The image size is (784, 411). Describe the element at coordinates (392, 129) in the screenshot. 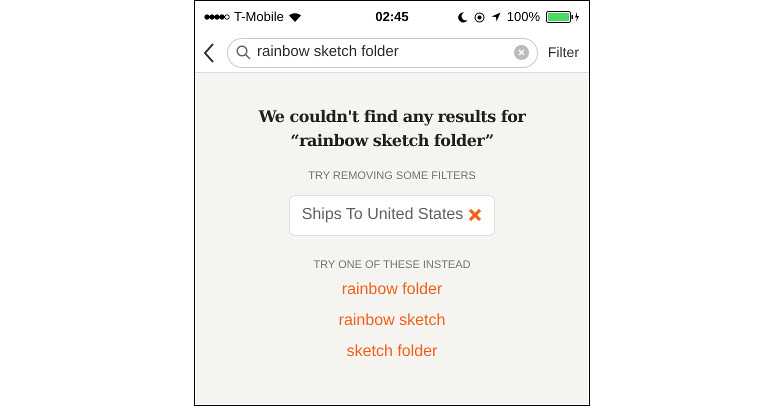

I see `no-results-title: We couldn't find any results for “rainbow sketch folder”` at that location.